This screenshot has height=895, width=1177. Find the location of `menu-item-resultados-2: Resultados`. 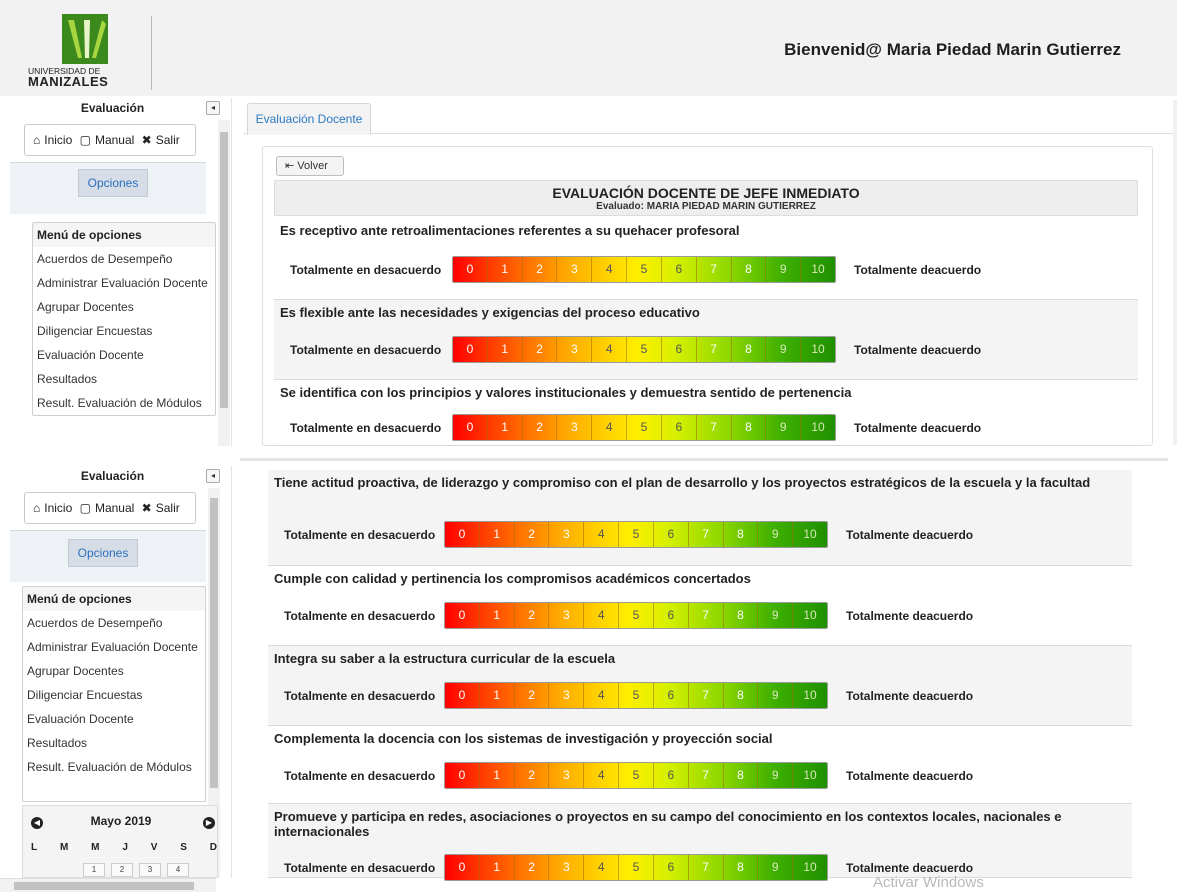

menu-item-resultados-2: Resultados is located at coordinates (114, 743).